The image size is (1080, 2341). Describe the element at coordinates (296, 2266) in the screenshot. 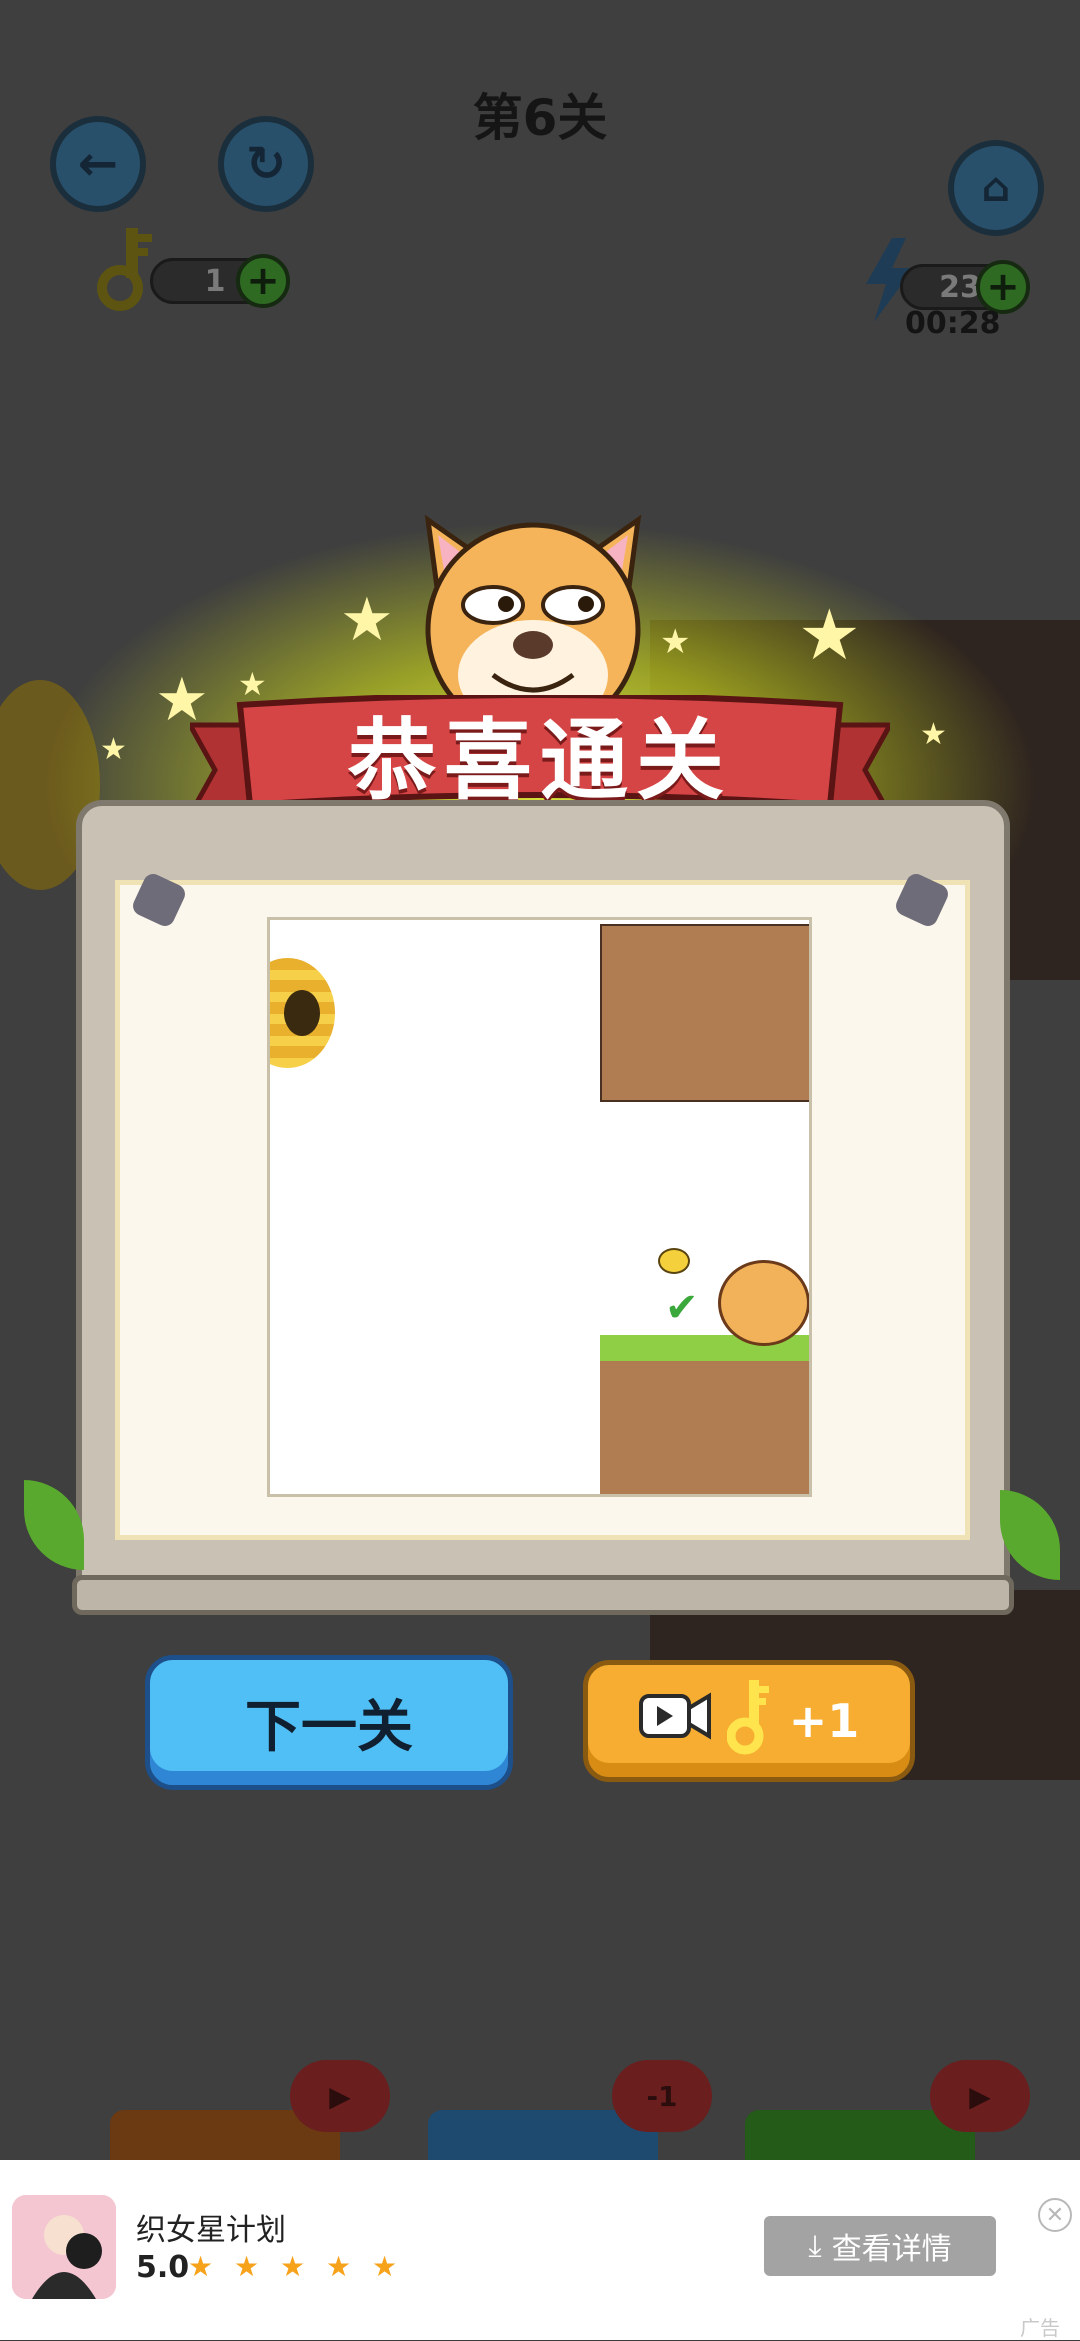

I see `rating-stars: ★ ★ ★ ★ ★` at that location.